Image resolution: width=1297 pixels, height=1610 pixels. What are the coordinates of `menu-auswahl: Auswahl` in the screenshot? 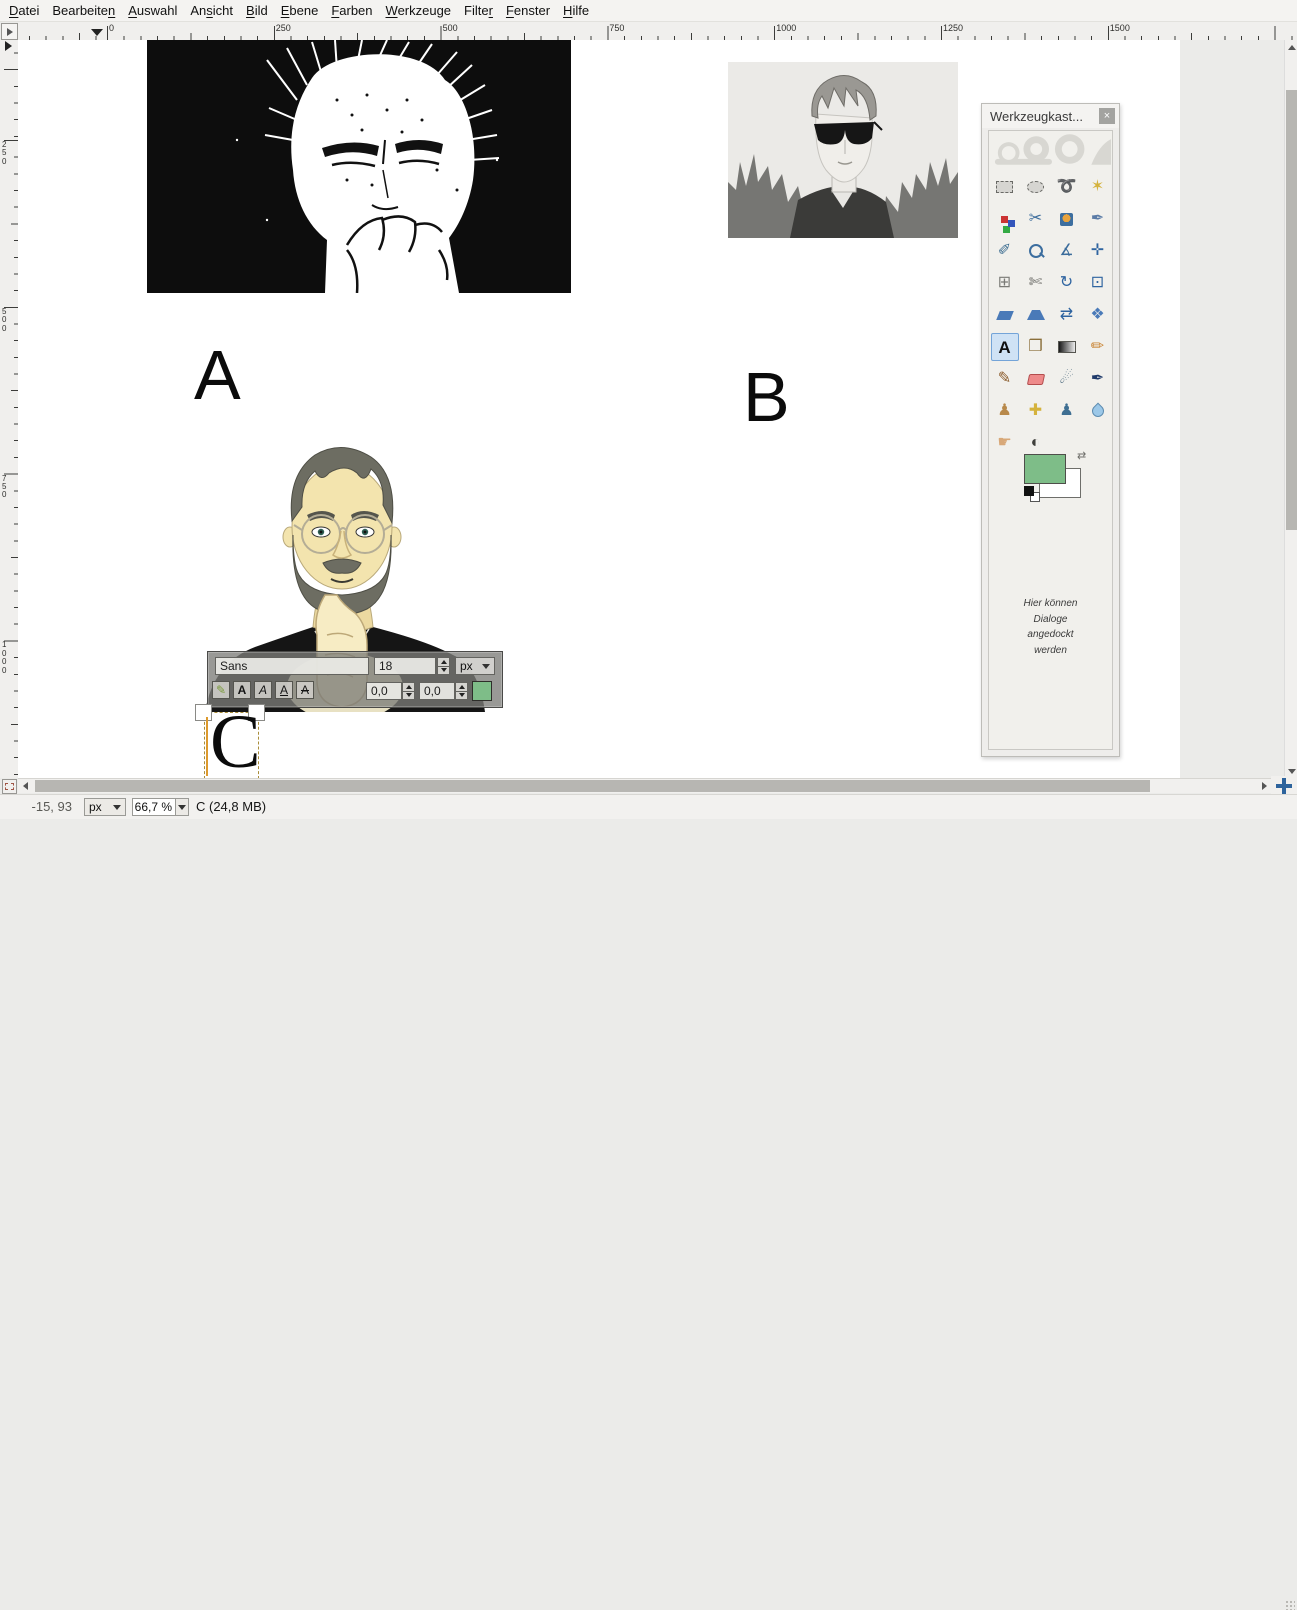 It's located at (154, 11).